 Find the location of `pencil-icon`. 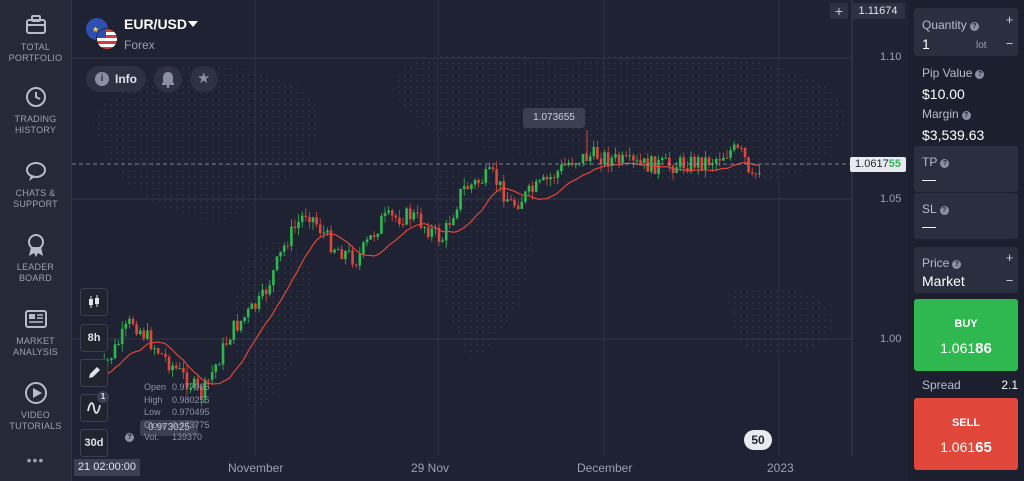

pencil-icon is located at coordinates (94, 372).